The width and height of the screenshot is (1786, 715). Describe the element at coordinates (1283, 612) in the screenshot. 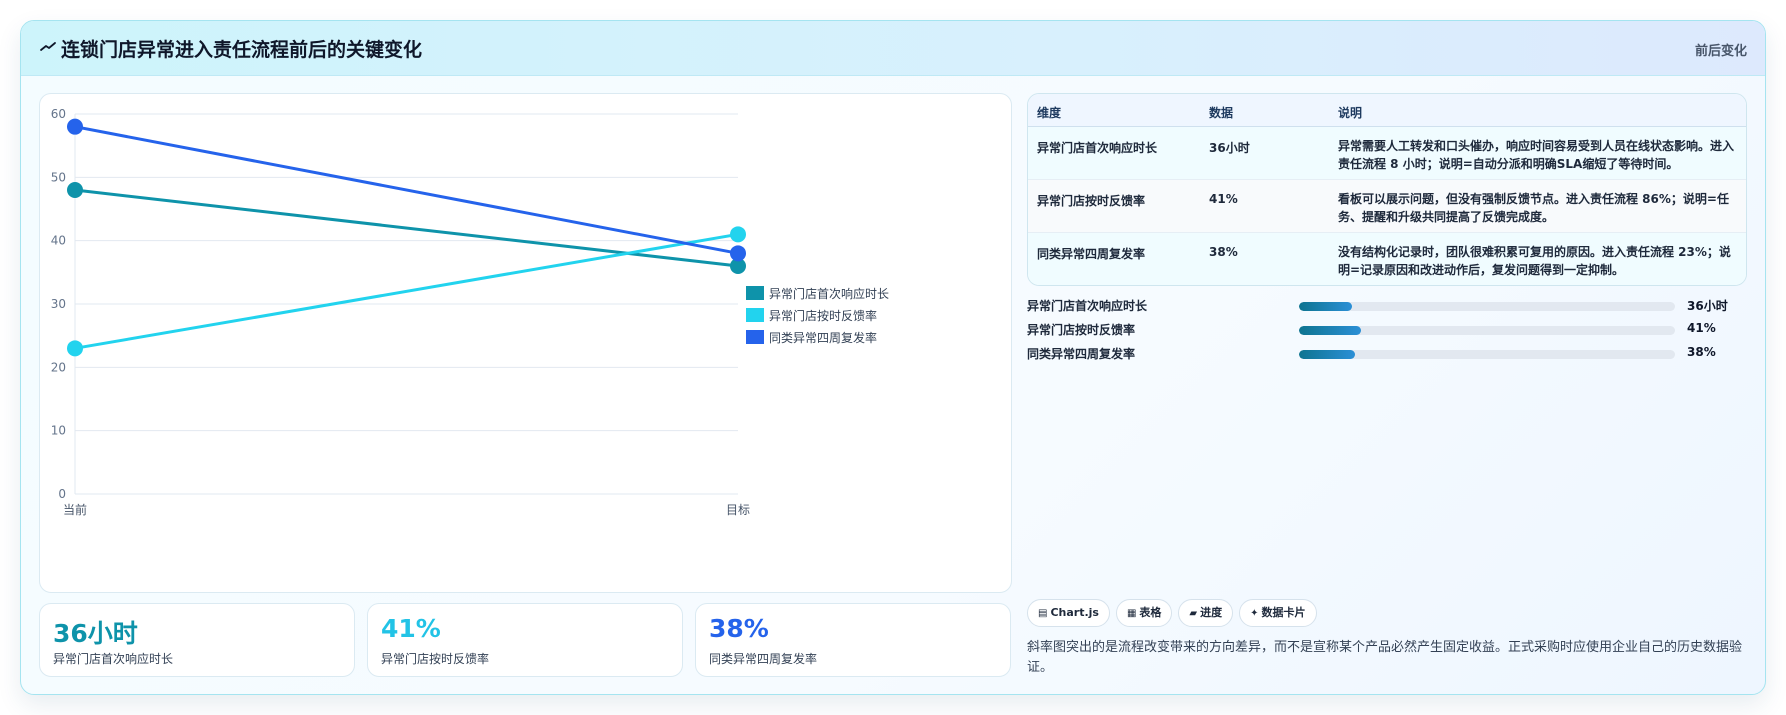

I see `chip-label: 数据卡片` at that location.